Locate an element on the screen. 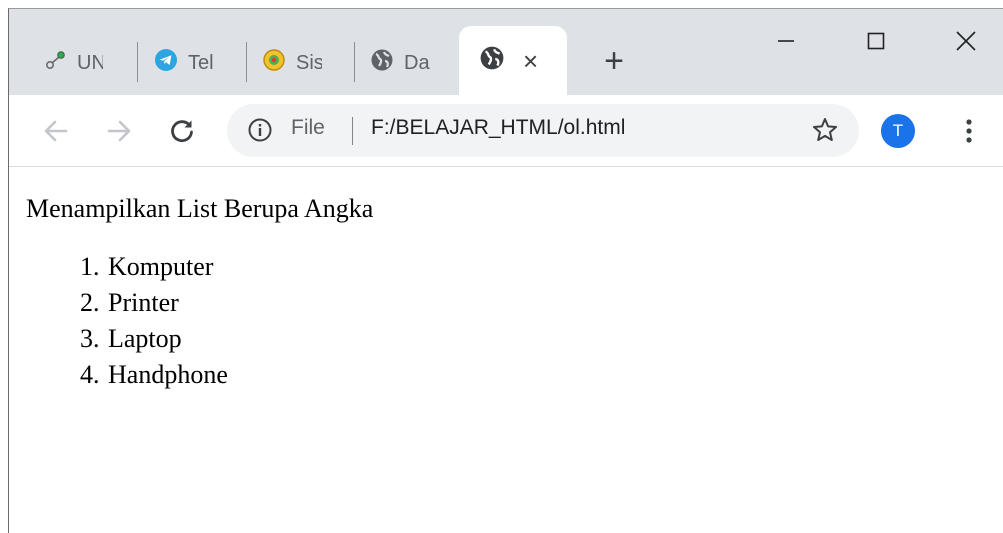  close-tab-button: × is located at coordinates (530, 61).